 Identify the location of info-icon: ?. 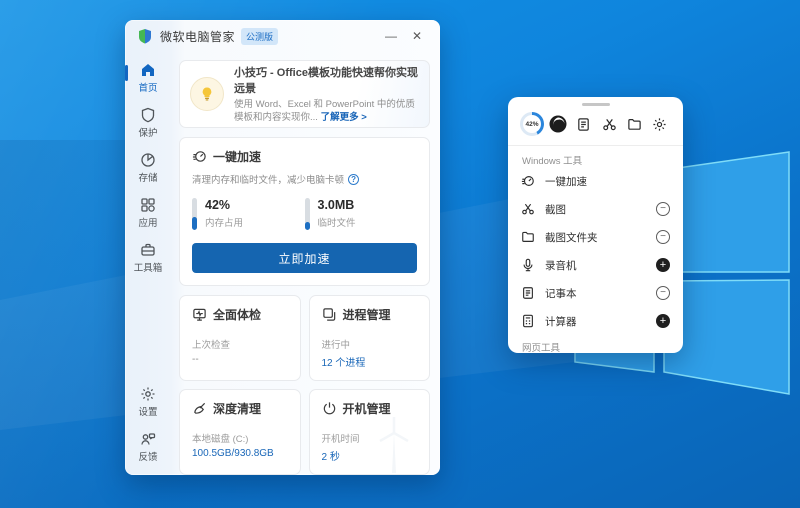
(354, 179).